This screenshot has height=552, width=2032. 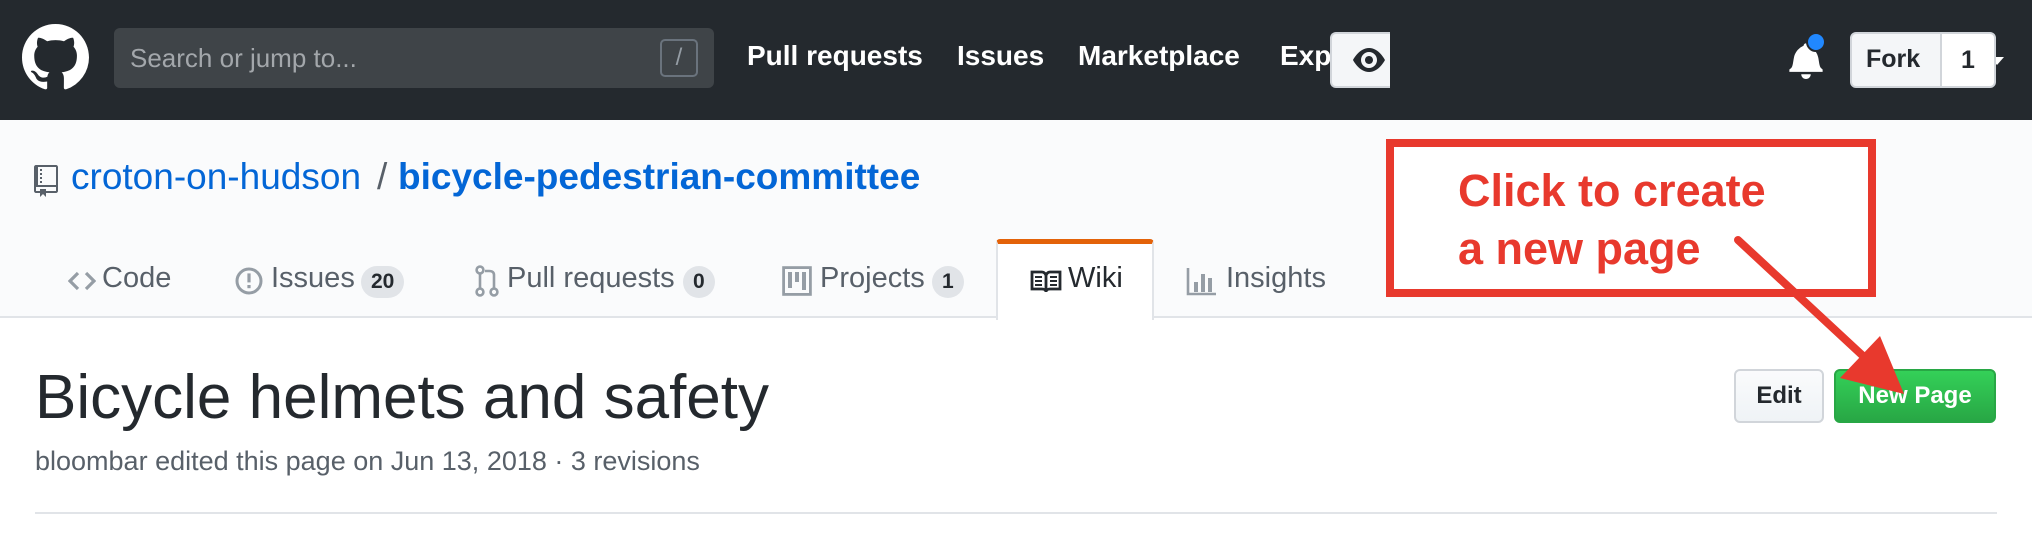 What do you see at coordinates (55, 57) in the screenshot?
I see `github-logo-icon` at bounding box center [55, 57].